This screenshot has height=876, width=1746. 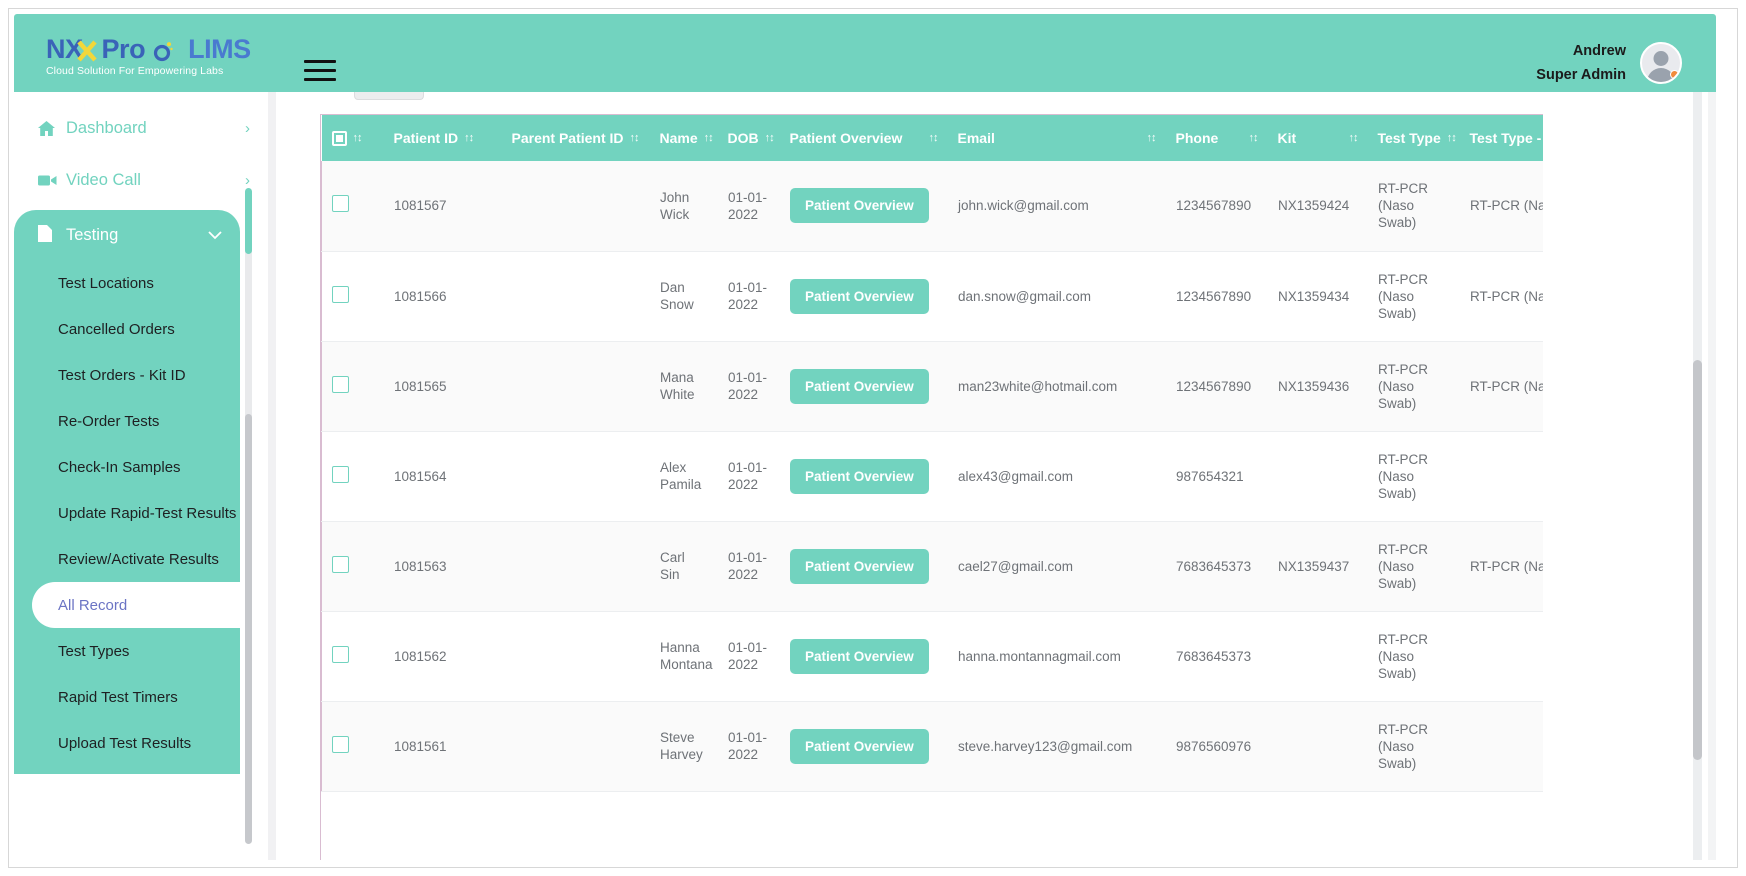 What do you see at coordinates (1697, 560) in the screenshot?
I see `content-scrollbar-thumb` at bounding box center [1697, 560].